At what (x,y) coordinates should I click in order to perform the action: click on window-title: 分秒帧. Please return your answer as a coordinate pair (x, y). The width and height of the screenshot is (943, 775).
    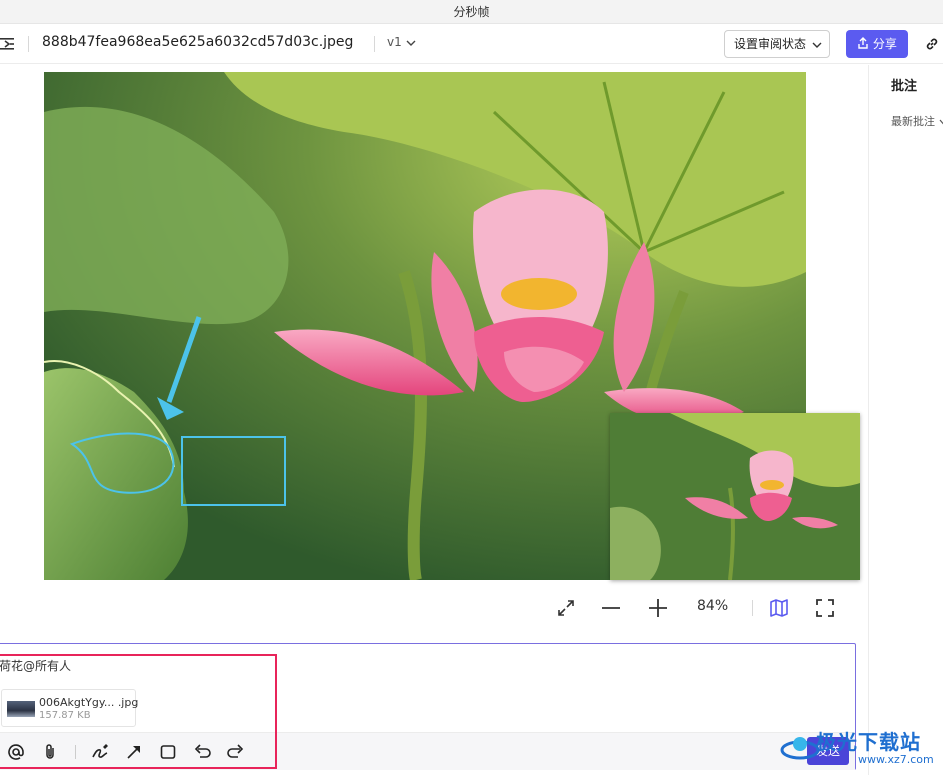
    Looking at the image, I should click on (471, 12).